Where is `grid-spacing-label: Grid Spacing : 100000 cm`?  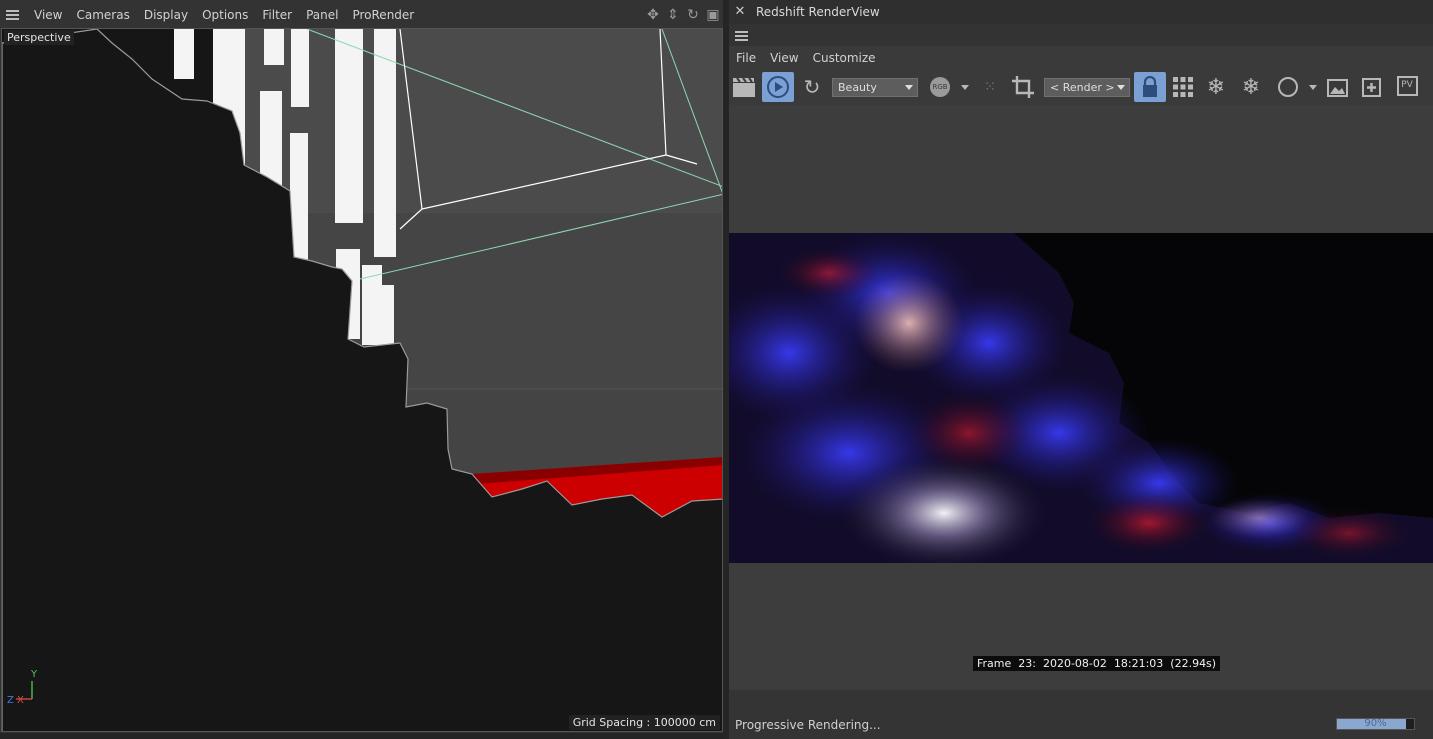 grid-spacing-label: Grid Spacing : 100000 cm is located at coordinates (644, 722).